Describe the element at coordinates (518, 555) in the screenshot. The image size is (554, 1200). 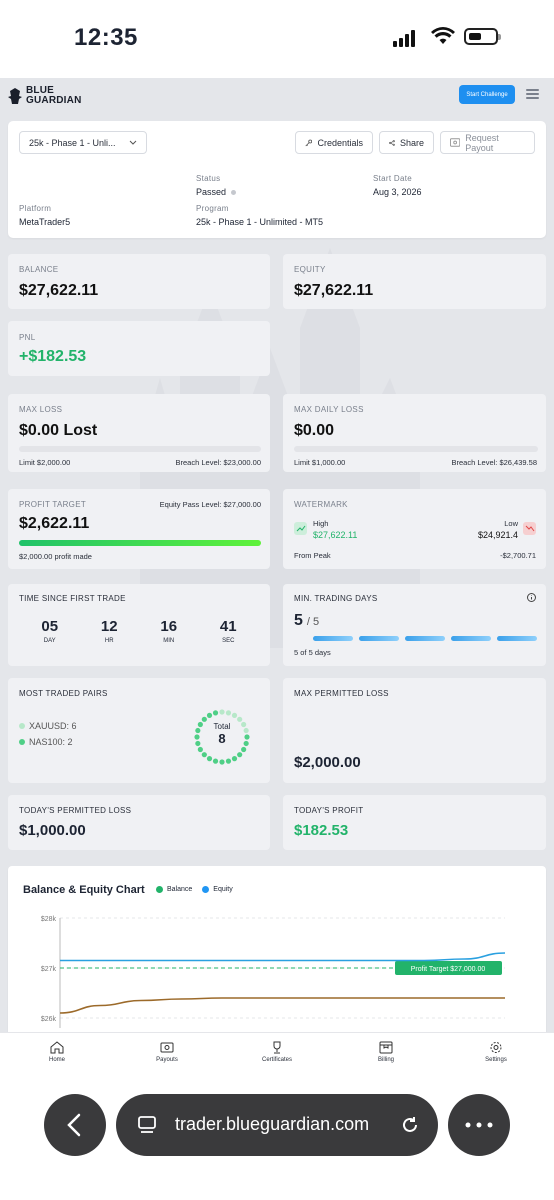
I see `from-peak-value: -$2,700.71` at that location.